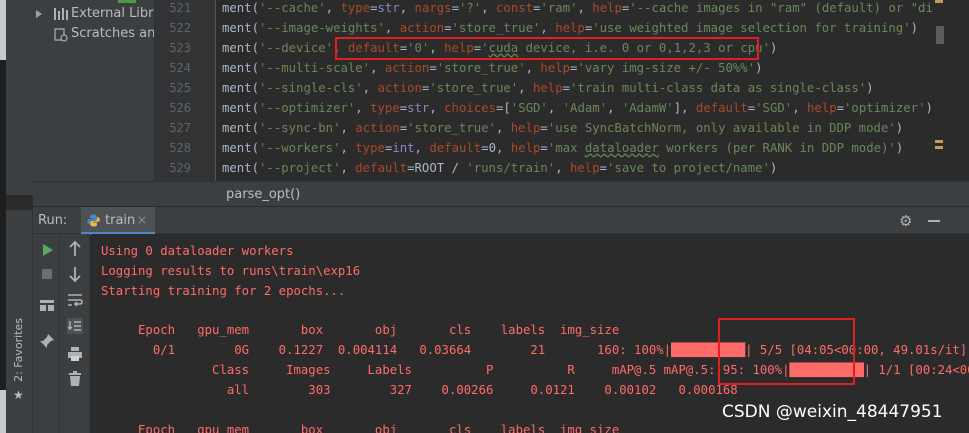 The image size is (969, 433). What do you see at coordinates (18, 395) in the screenshot?
I see `star-icon: ★` at bounding box center [18, 395].